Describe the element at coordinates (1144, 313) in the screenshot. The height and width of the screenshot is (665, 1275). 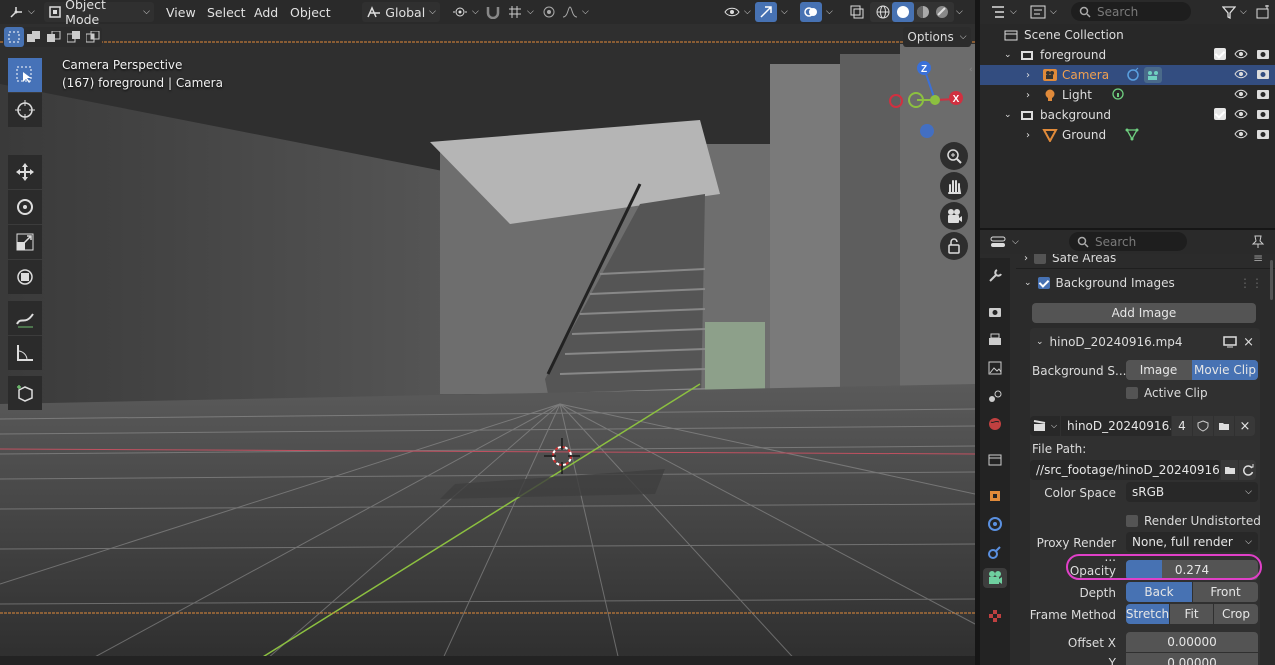
I see `add-image-button: Add Image` at that location.